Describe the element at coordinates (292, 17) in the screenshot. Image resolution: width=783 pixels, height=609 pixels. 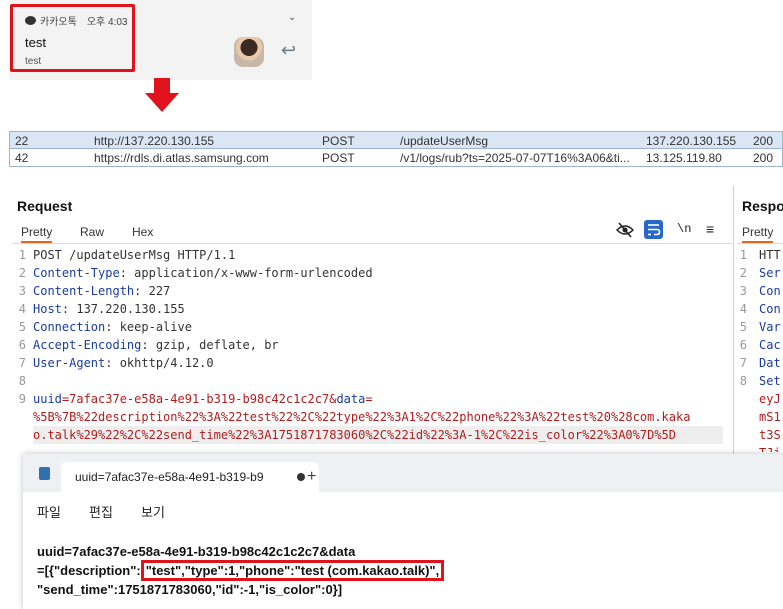
I see `chevron-down-icon: ⌄` at that location.